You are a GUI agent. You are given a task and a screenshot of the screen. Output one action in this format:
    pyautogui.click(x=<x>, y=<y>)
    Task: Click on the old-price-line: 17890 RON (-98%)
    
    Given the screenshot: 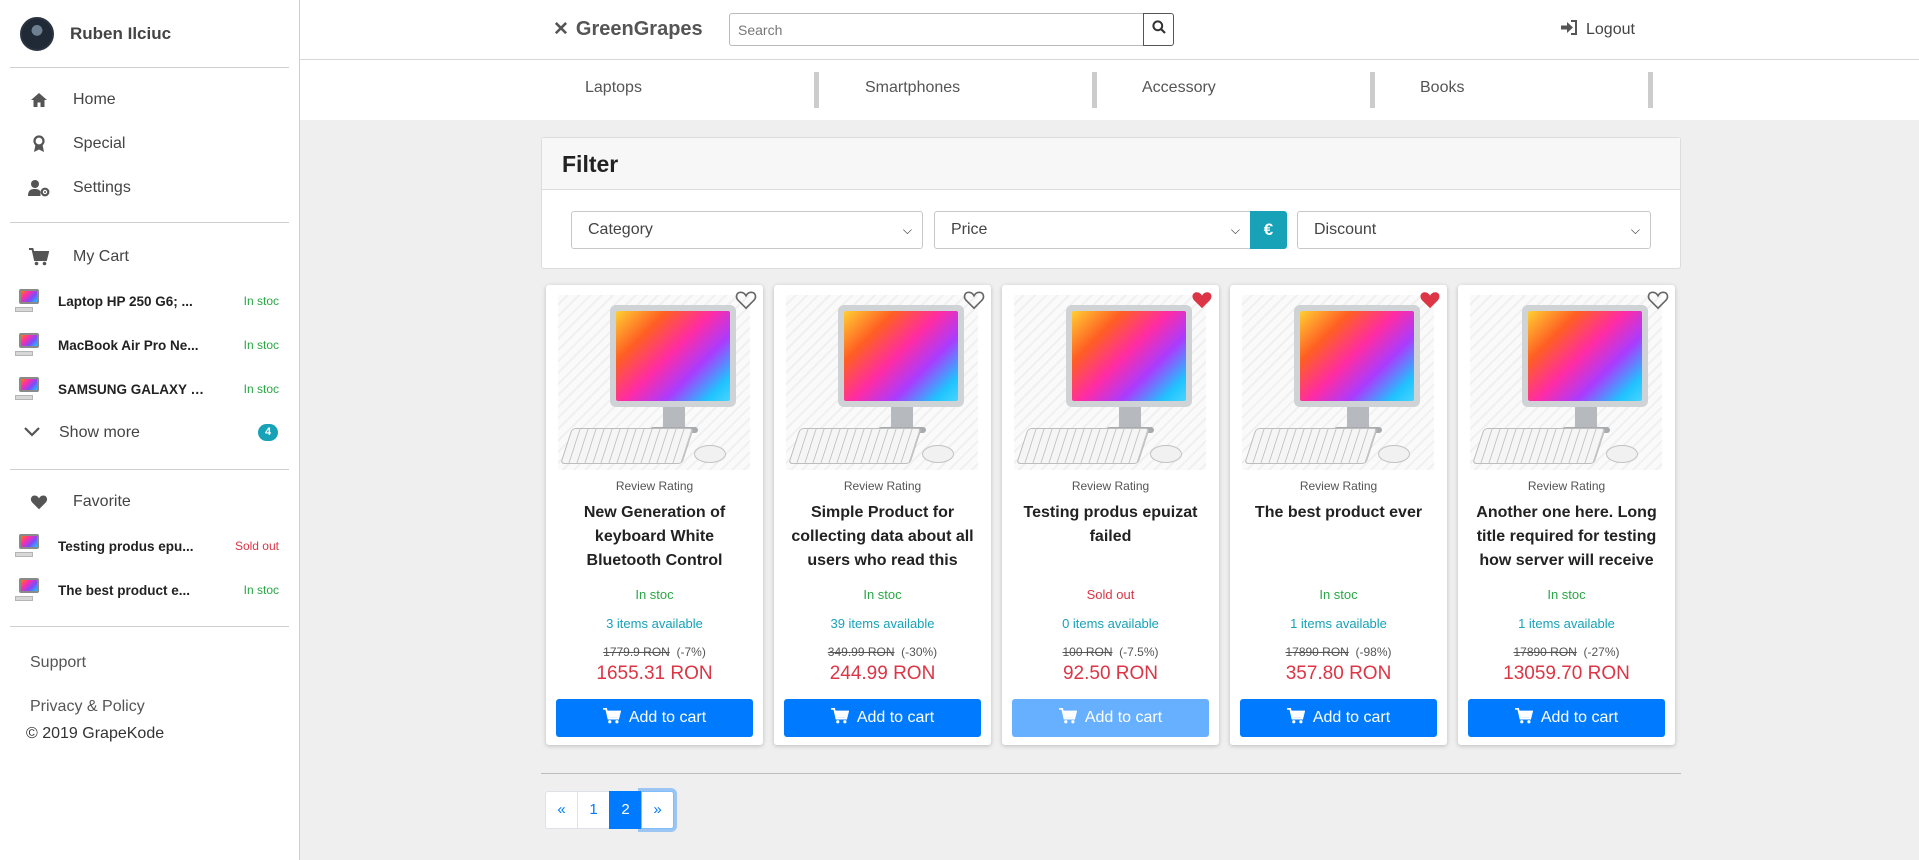 What is the action you would take?
    pyautogui.click(x=1338, y=652)
    